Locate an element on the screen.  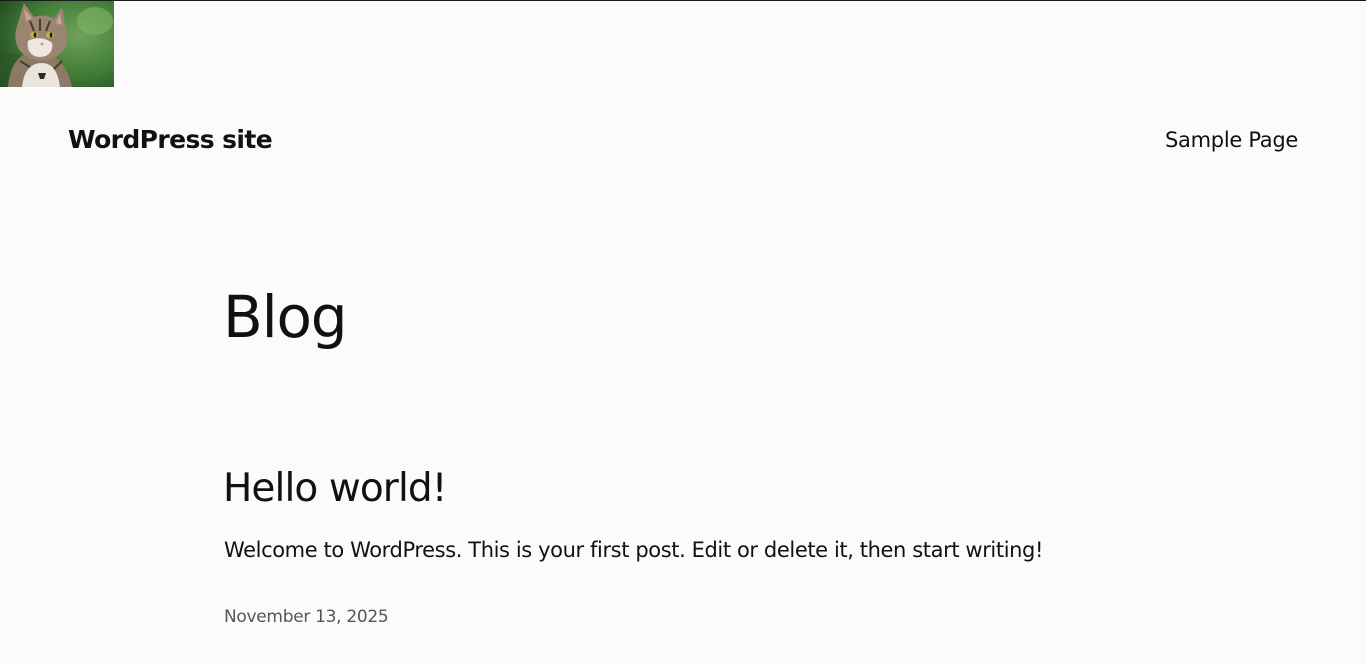
cat-photo-icon is located at coordinates (57, 44).